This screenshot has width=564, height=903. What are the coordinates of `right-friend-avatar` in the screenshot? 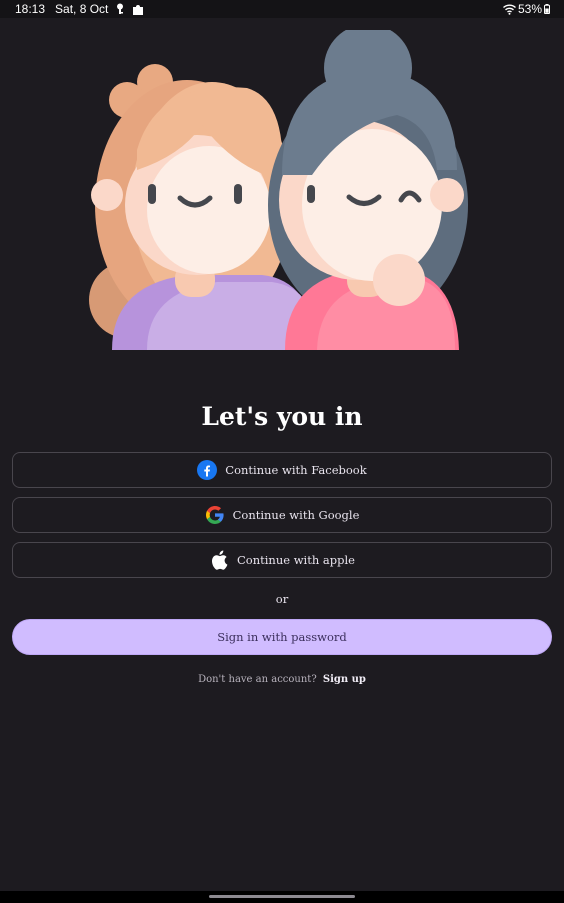 It's located at (368, 187).